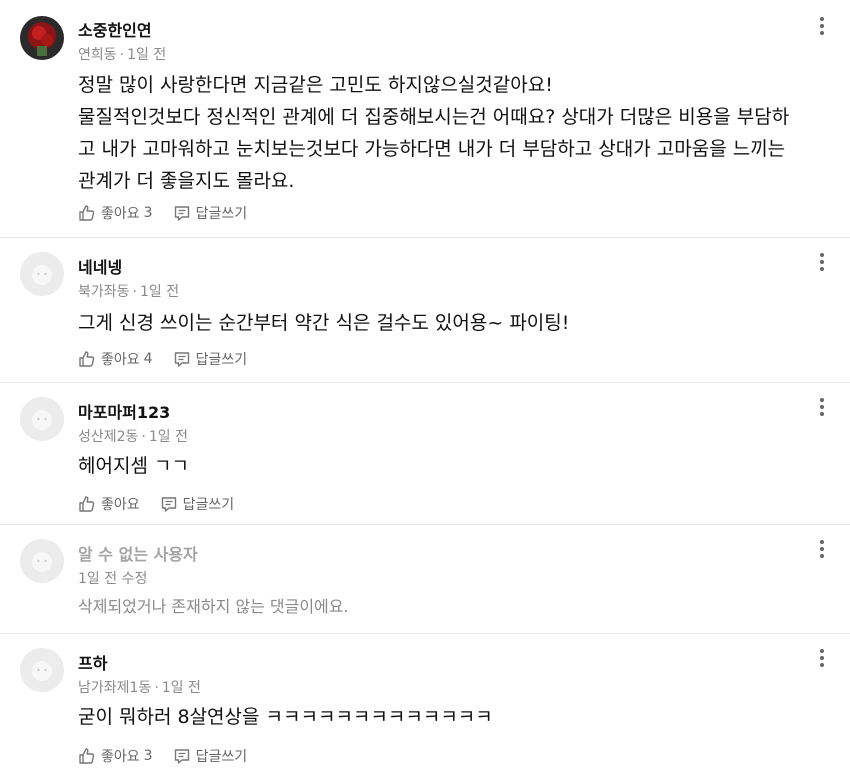 The height and width of the screenshot is (769, 850). I want to click on deleted-comment-notice: 삭제되었거나 존재하지 않는 댓글이에요., so click(213, 606).